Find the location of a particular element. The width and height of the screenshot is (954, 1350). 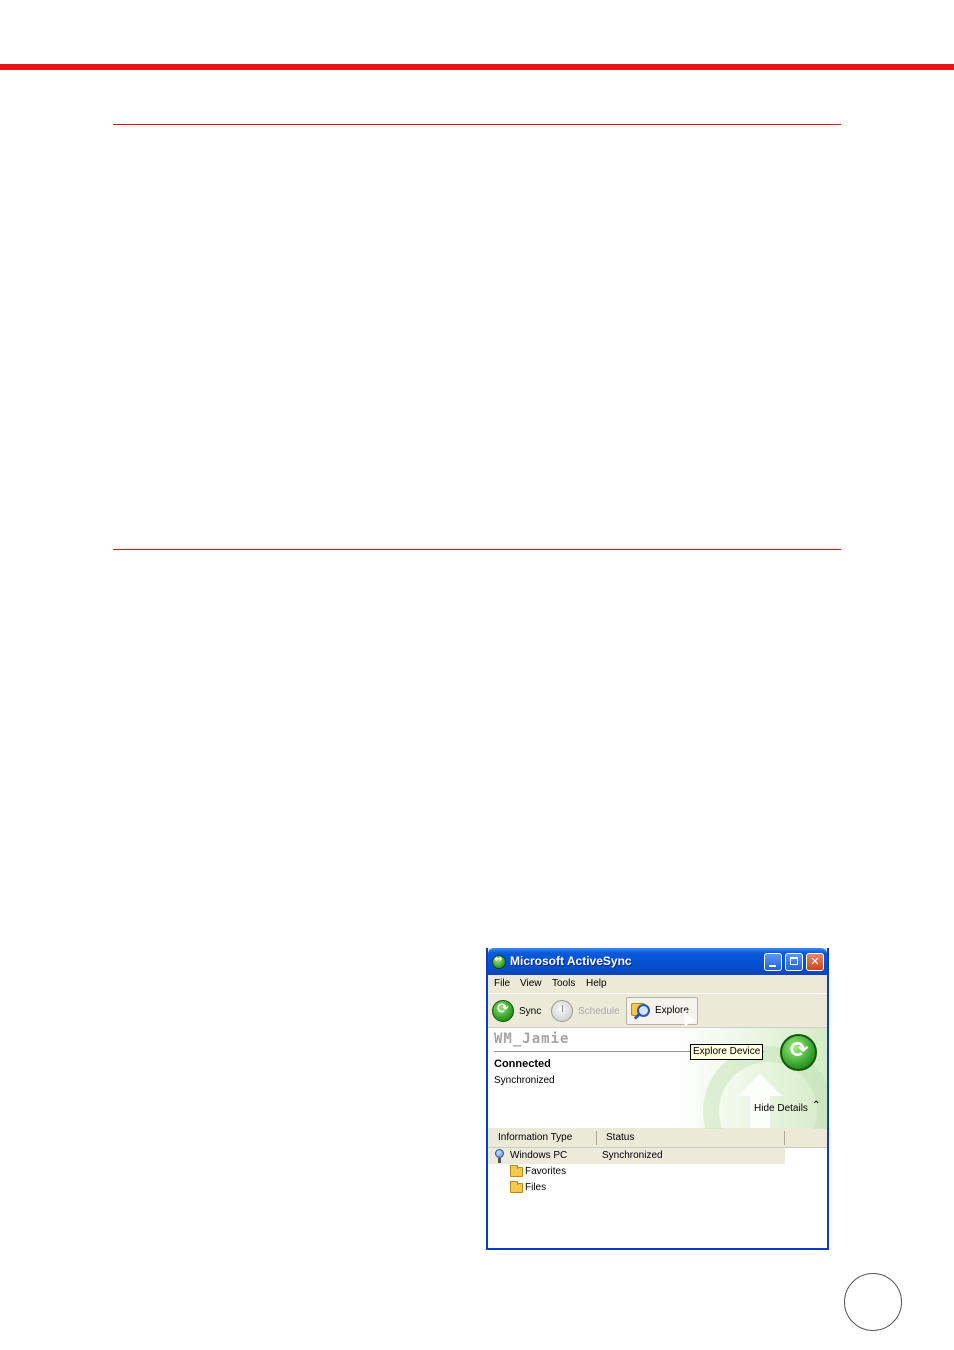

hide-details-link: Hide Details is located at coordinates (781, 1108).